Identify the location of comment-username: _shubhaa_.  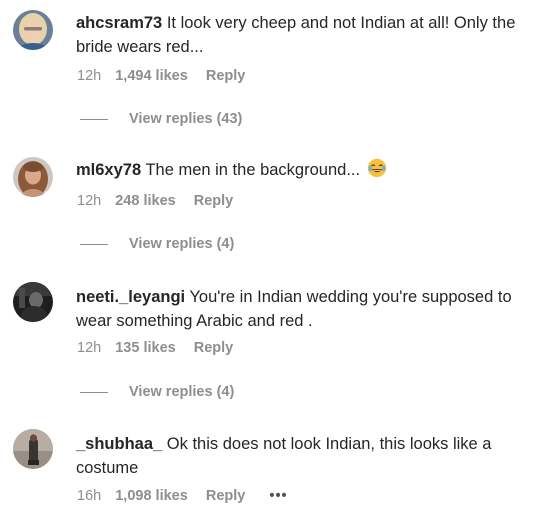
(119, 444).